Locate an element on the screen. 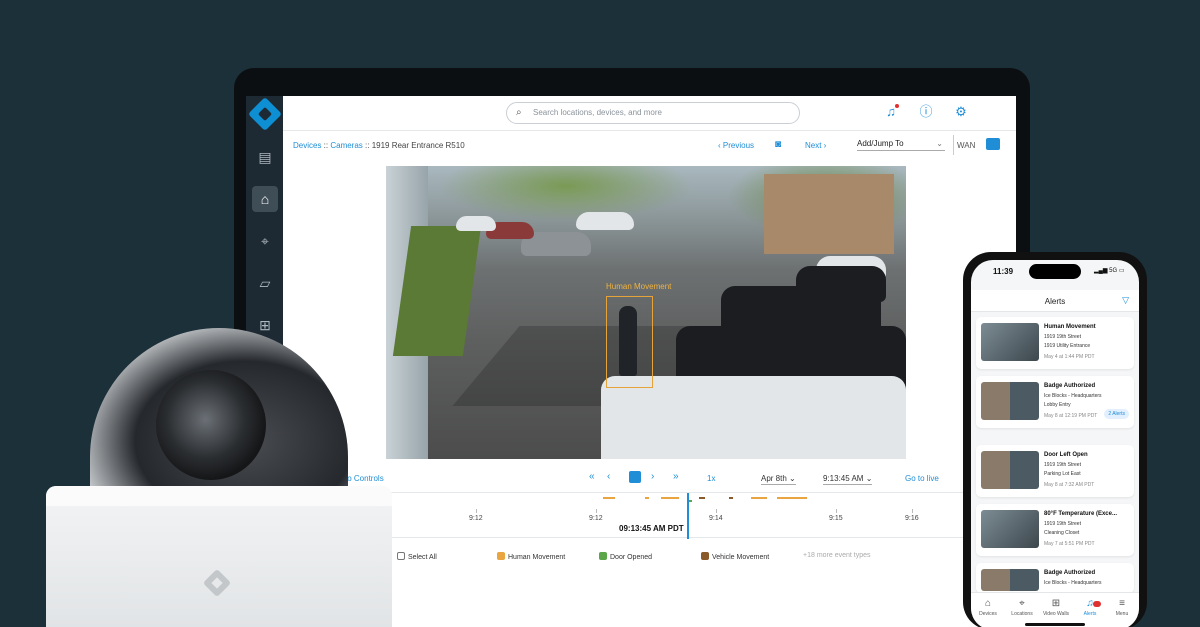  help-icon: ⓘ is located at coordinates (926, 112).